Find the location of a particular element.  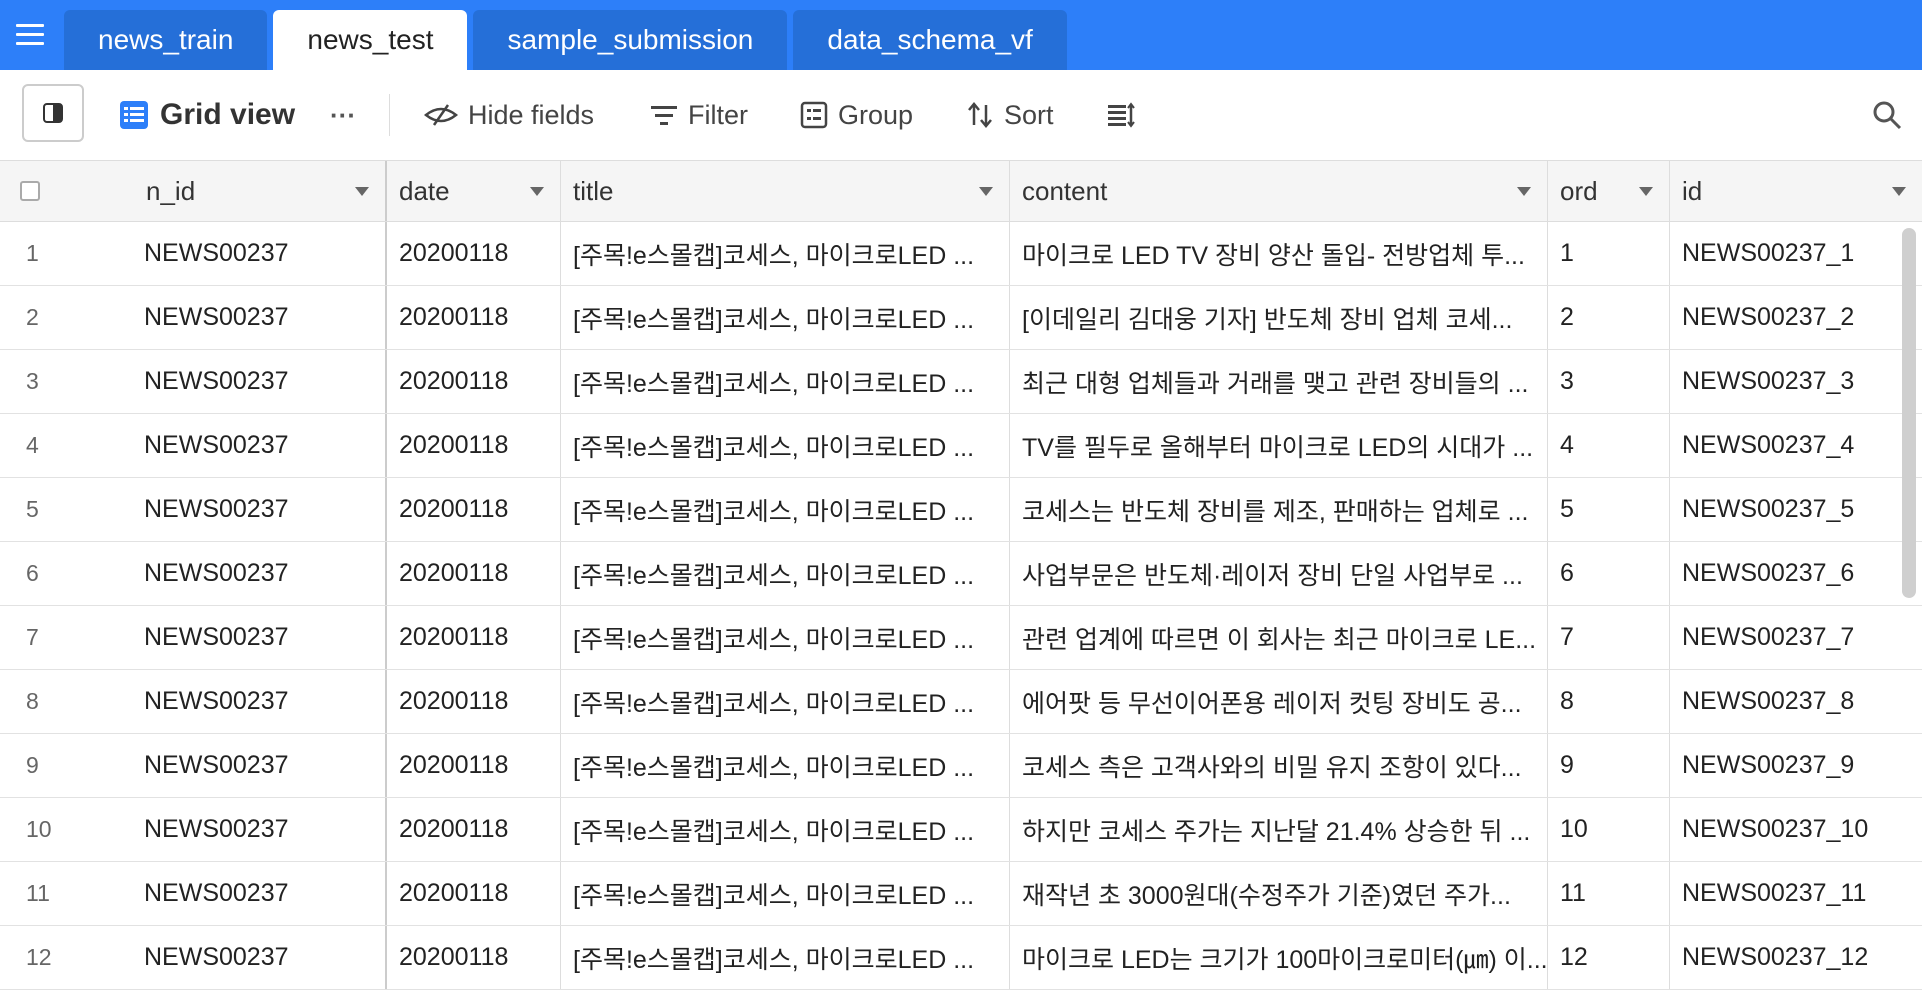

cell-ord: 12 is located at coordinates (1609, 957).